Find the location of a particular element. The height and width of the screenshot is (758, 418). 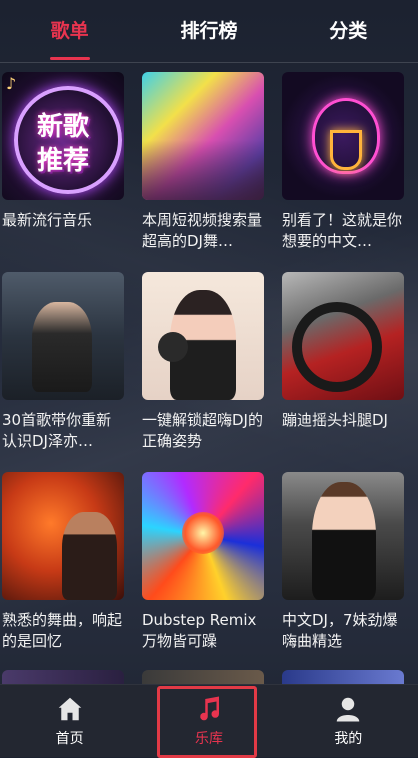

tab-charts: 排行榜 is located at coordinates (209, 31).